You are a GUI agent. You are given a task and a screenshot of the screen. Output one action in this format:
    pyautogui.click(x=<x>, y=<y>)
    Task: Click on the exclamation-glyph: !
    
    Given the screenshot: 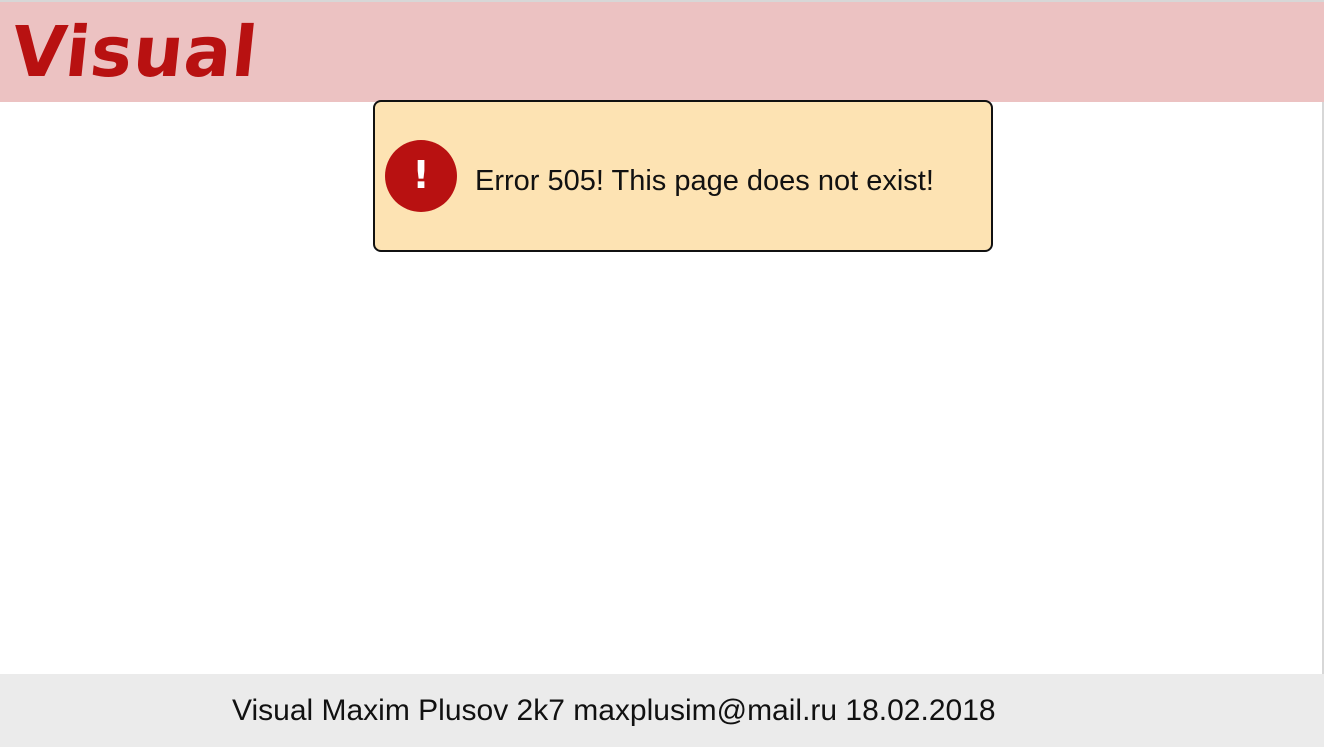 What is the action you would take?
    pyautogui.click(x=420, y=175)
    